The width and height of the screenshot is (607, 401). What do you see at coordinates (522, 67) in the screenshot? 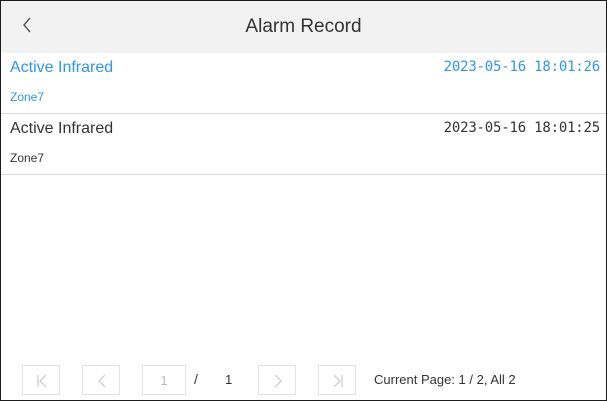
I see `alarm-time: 2023-05-16 18:01:26` at bounding box center [522, 67].